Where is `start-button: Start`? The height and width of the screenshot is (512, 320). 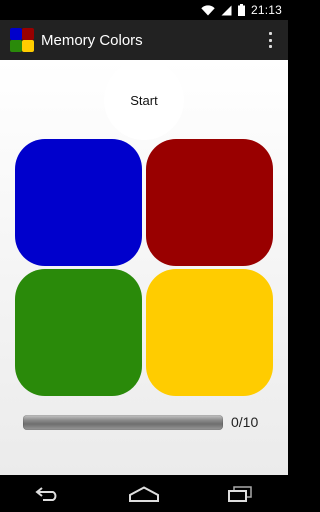
start-button: Start is located at coordinates (144, 100).